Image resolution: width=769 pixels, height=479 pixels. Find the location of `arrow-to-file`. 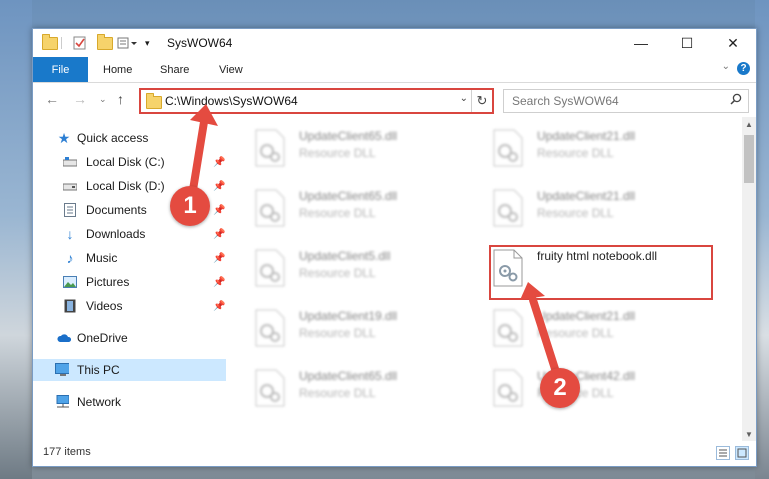

arrow-to-file is located at coordinates (544, 336).